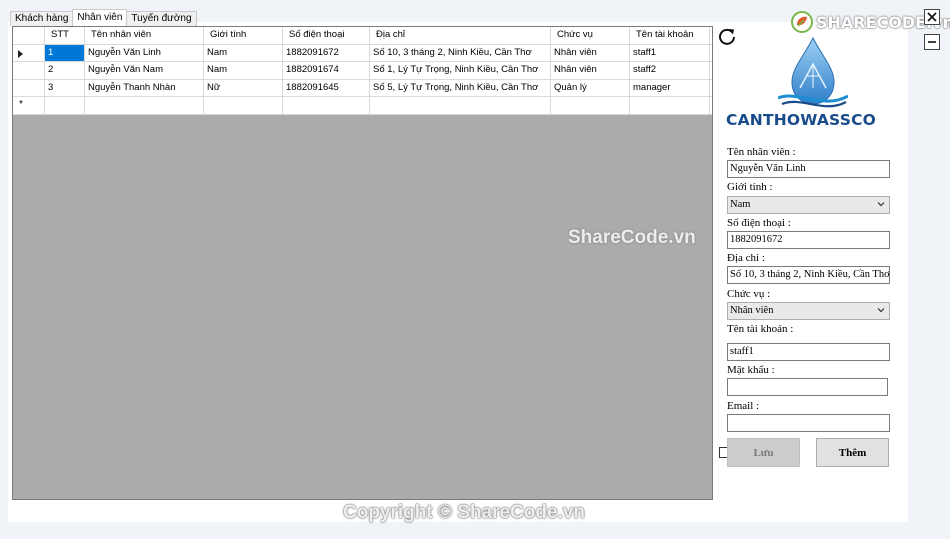 This screenshot has height=539, width=950. Describe the element at coordinates (808, 205) in the screenshot. I see `gender-select: Nam` at that location.